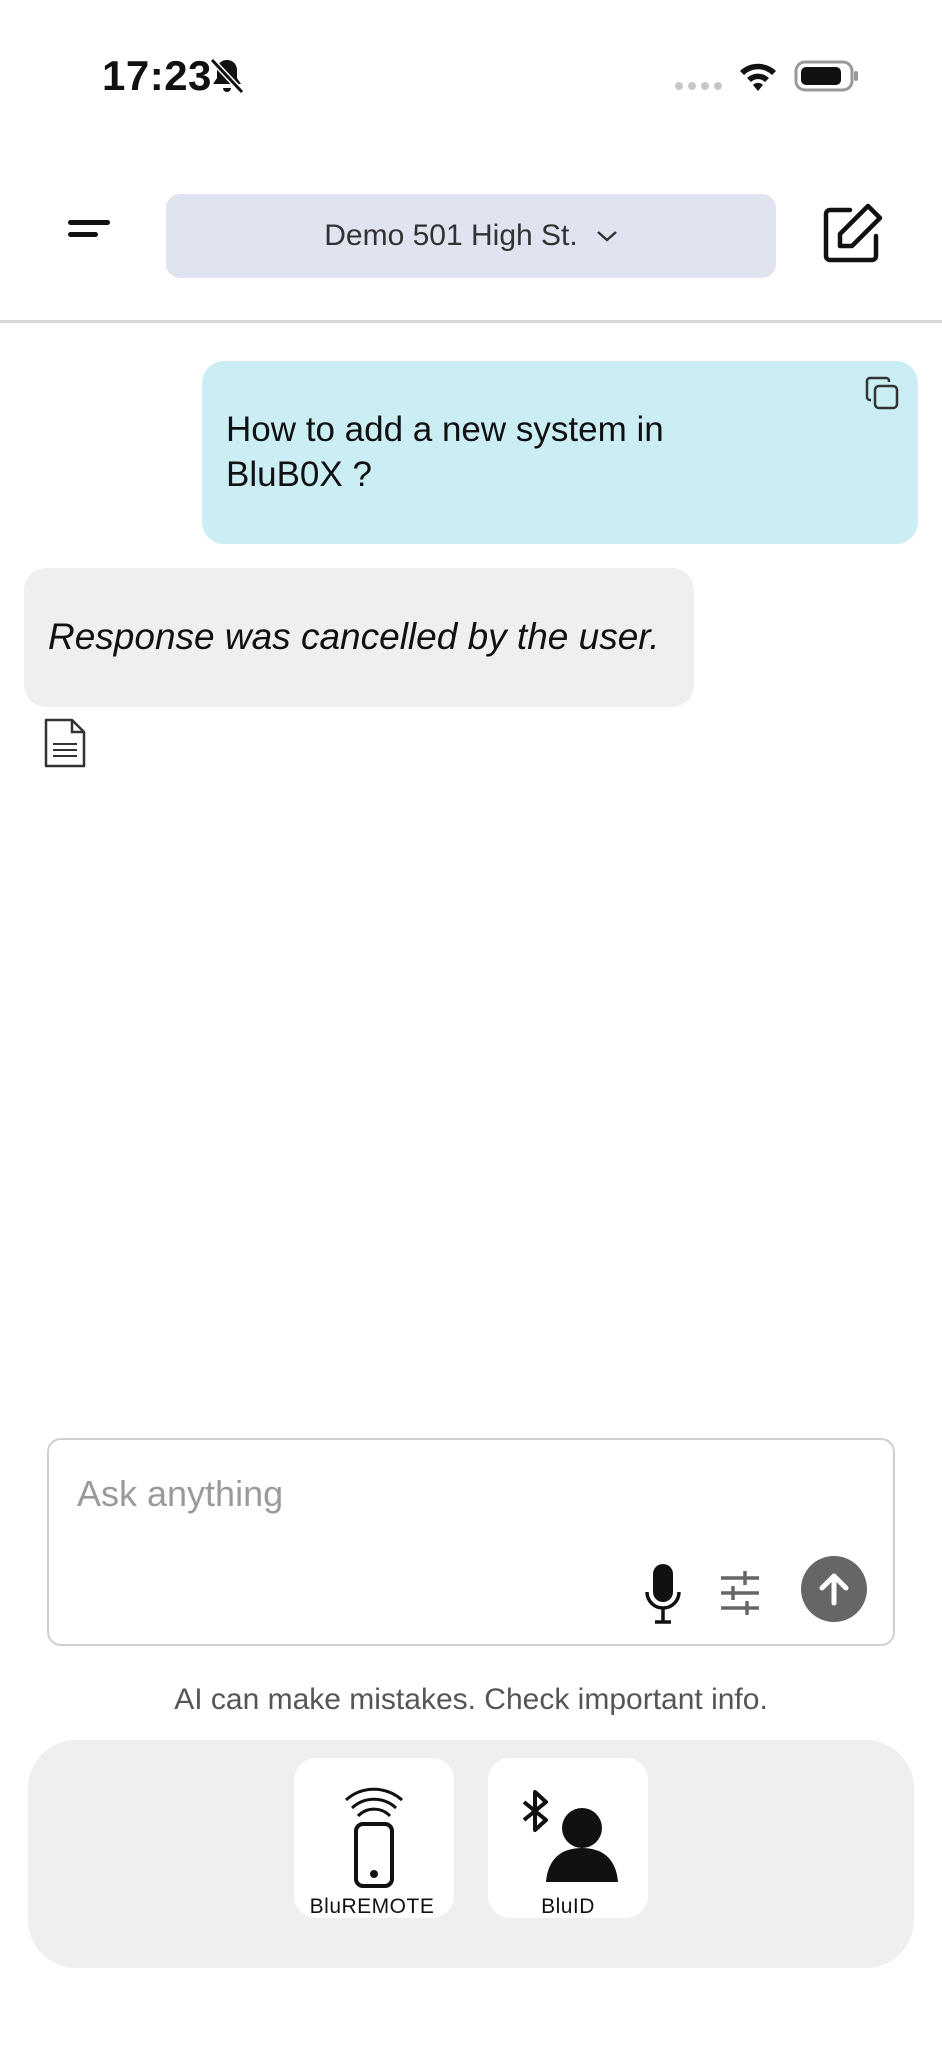 The width and height of the screenshot is (942, 2048). I want to click on dock-label-bluremote: BluREMOTE, so click(372, 1906).